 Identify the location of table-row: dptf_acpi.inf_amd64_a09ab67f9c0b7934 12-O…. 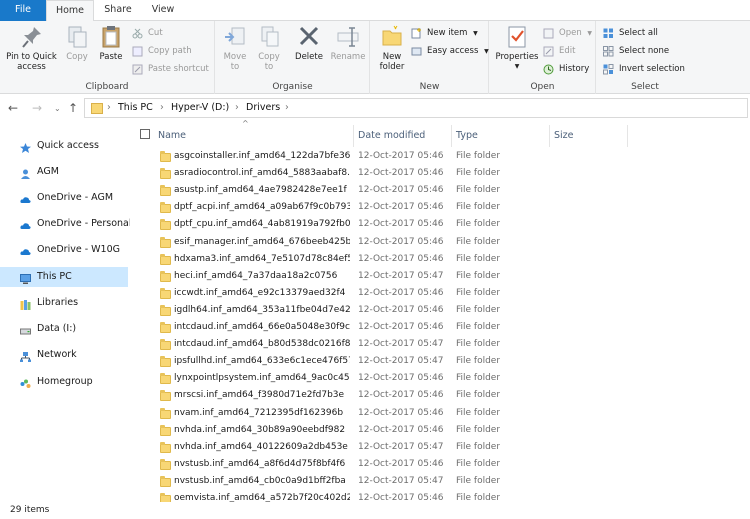
(440, 208).